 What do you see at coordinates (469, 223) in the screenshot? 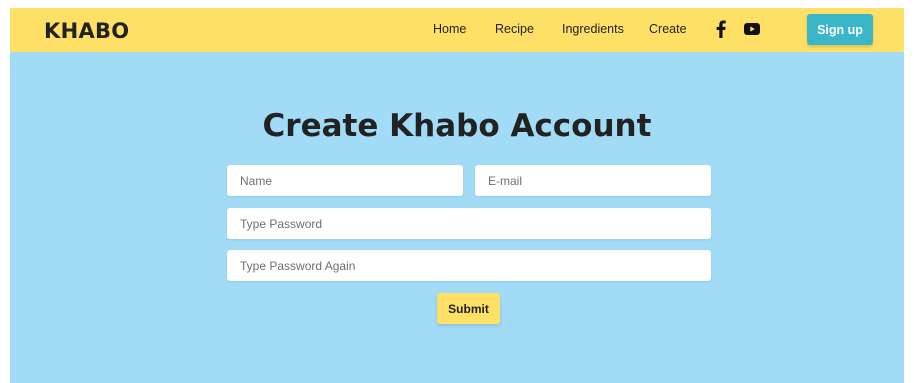
I see `password-field` at bounding box center [469, 223].